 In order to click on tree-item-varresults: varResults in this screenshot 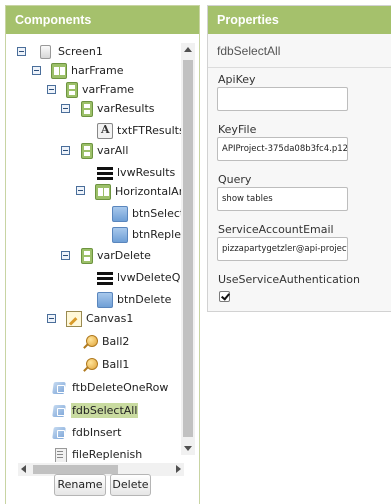, I will do `click(118, 108)`.